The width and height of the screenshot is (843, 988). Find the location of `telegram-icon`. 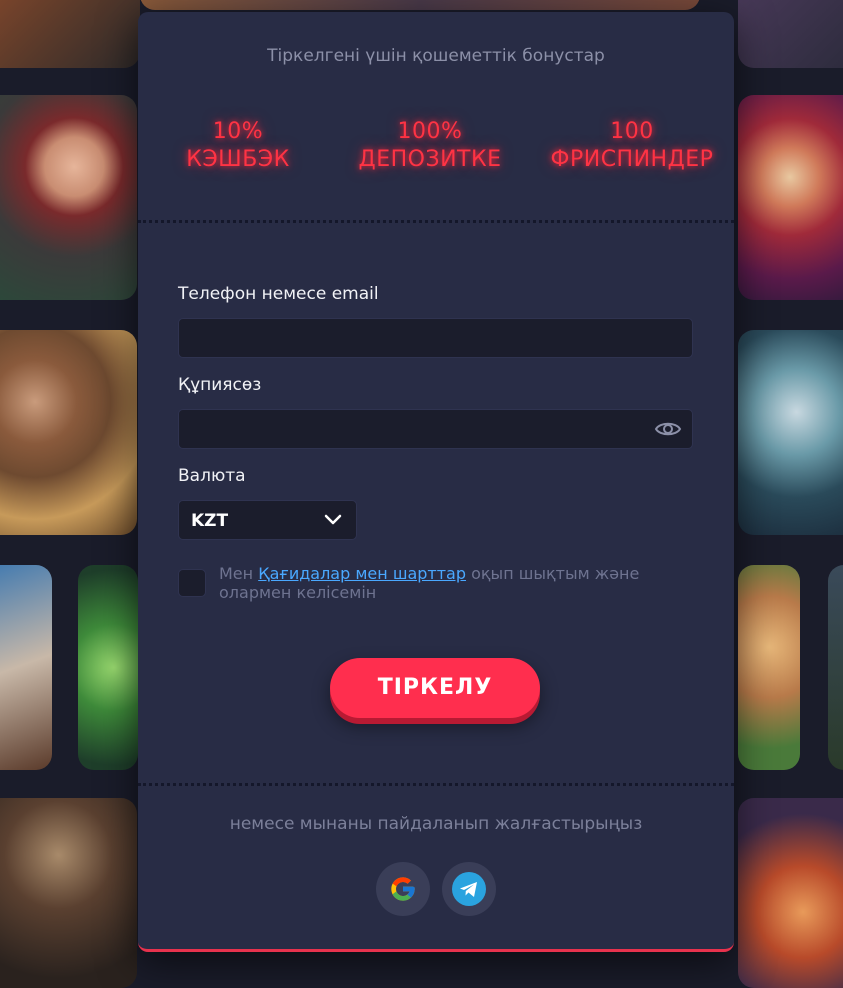

telegram-icon is located at coordinates (469, 889).